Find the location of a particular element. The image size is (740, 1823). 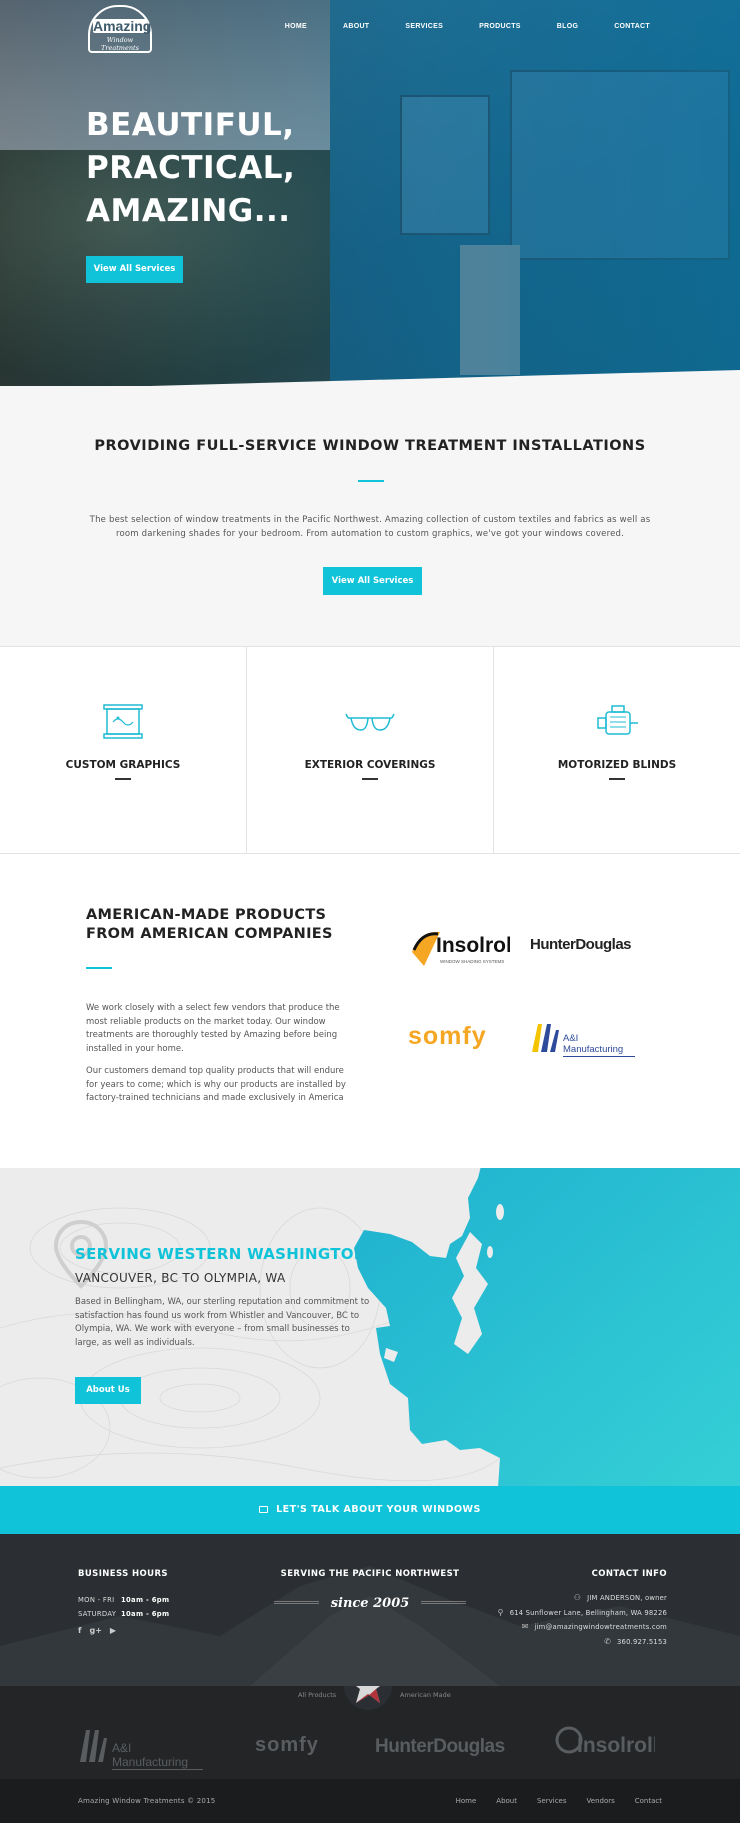

insolroll-mark-icon: Insolroll WINDOW SHADING SYSTEMS is located at coordinates (465, 948).